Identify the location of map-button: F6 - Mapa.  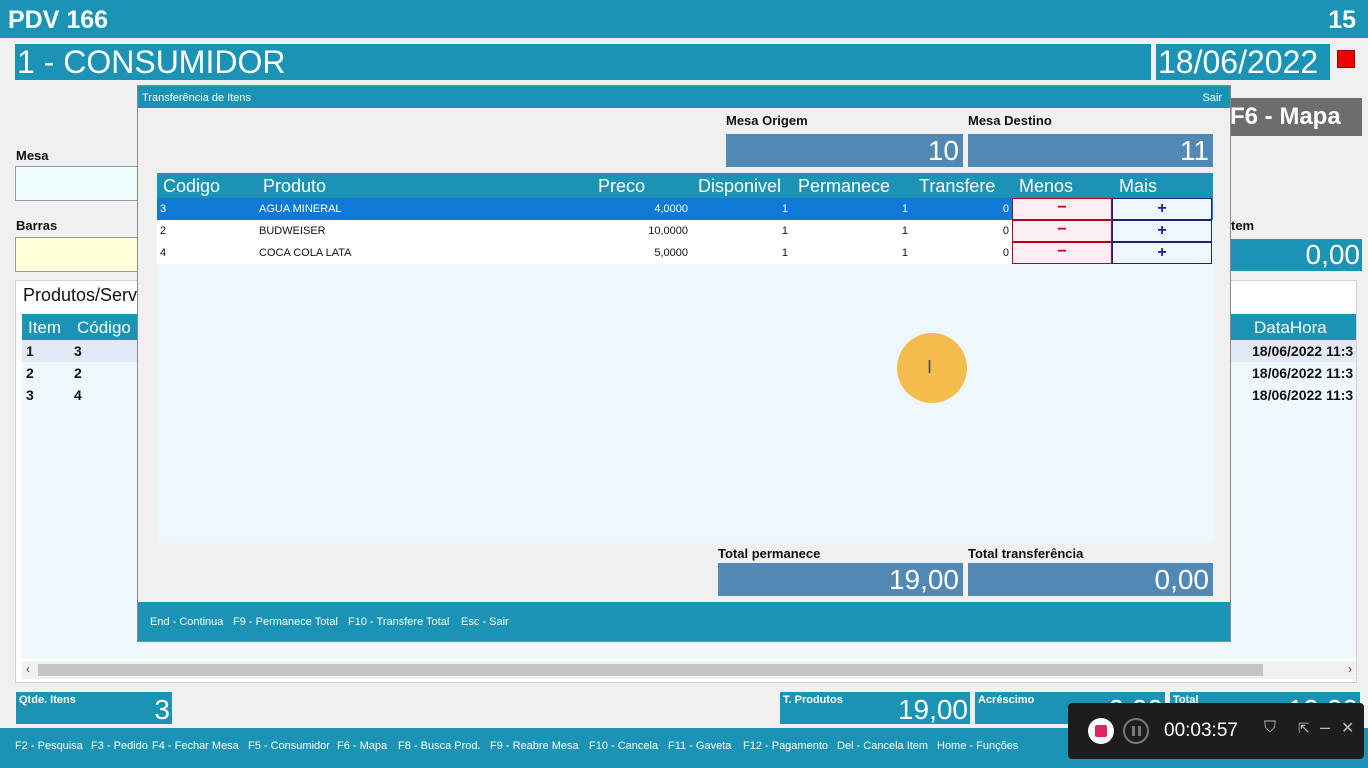
(1295, 117).